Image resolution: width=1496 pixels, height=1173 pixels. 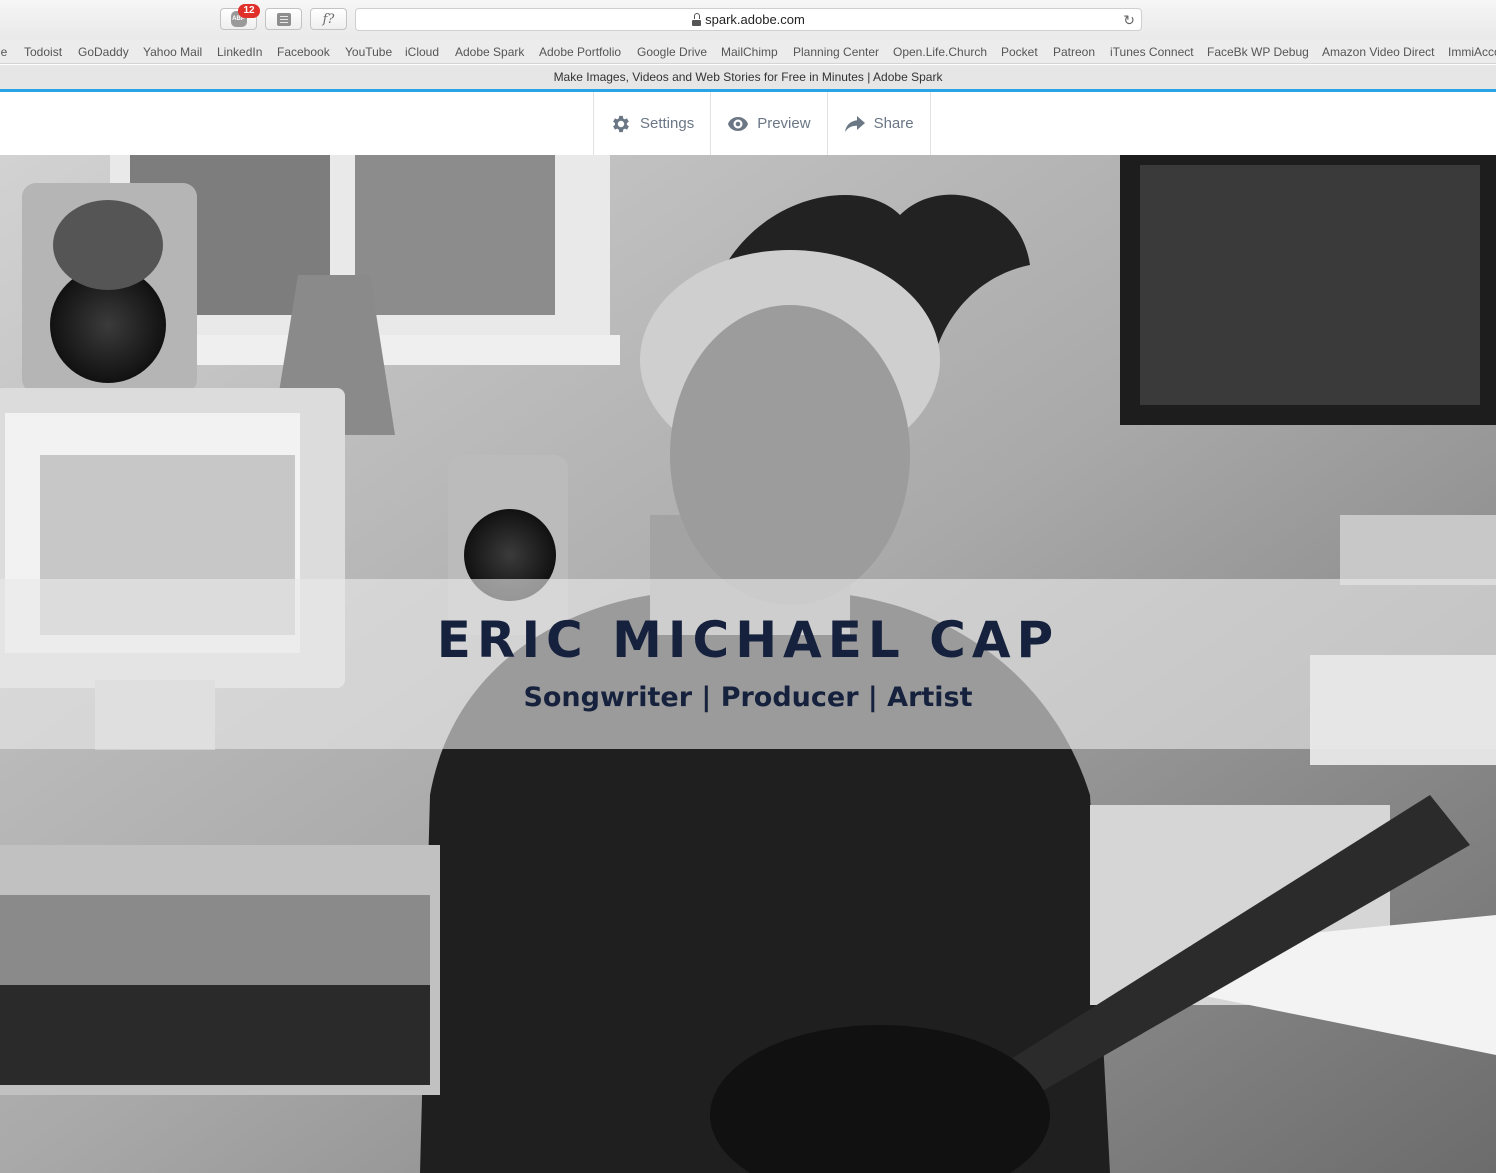 I want to click on bookmark-item: GoDaddy, so click(x=103, y=52).